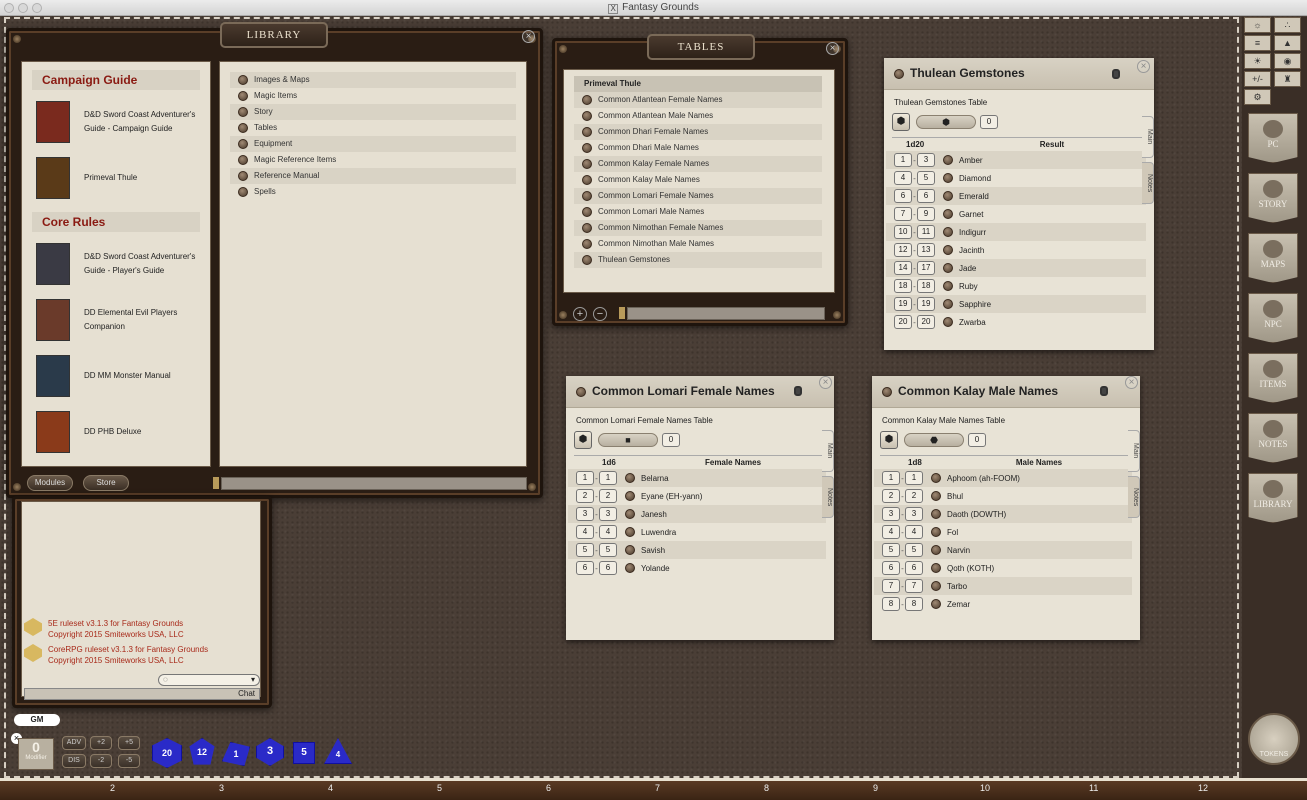 The height and width of the screenshot is (800, 1307). Describe the element at coordinates (1273, 318) in the screenshot. I see `sidebar-button-npc: NPC` at that location.